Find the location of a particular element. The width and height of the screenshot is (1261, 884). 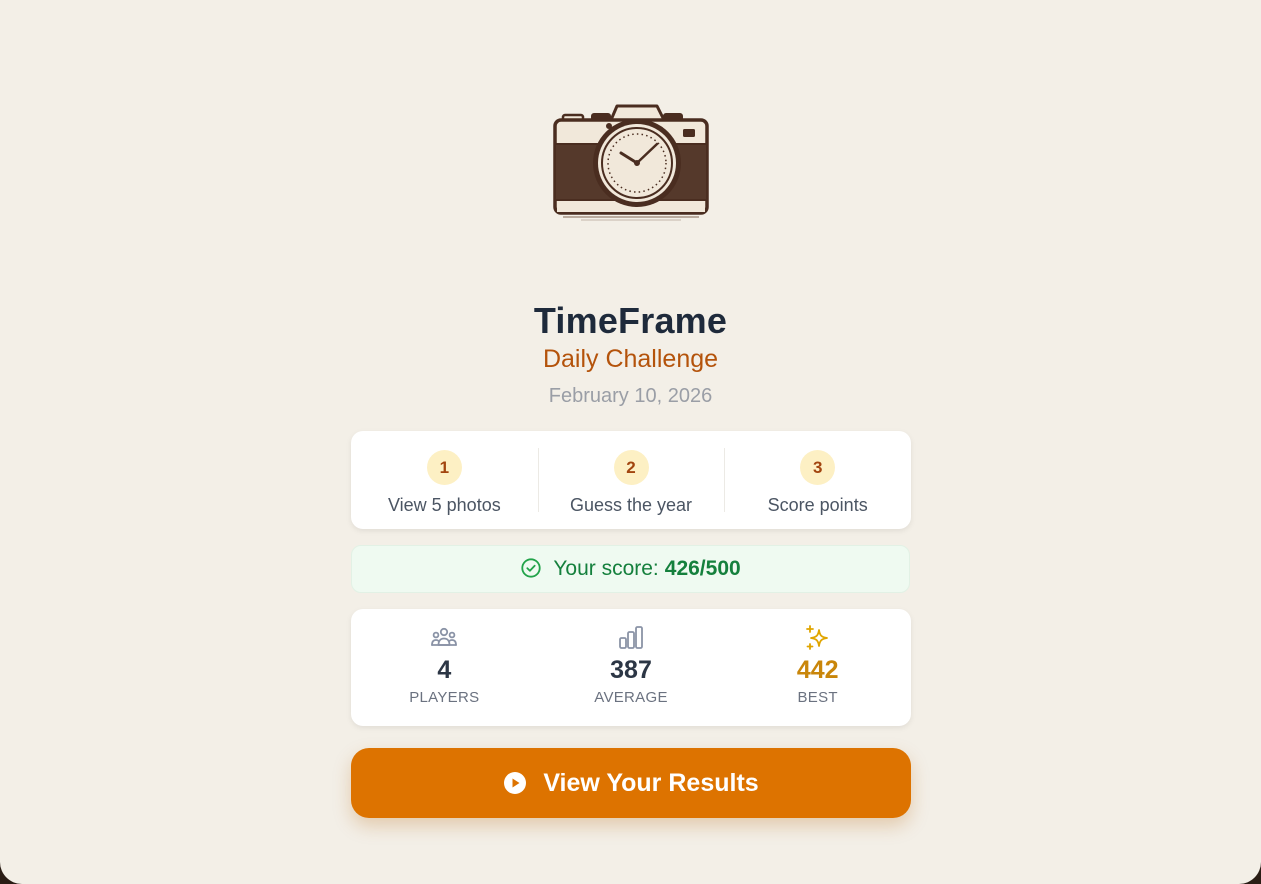

stat-label: AVERAGE is located at coordinates (631, 697).